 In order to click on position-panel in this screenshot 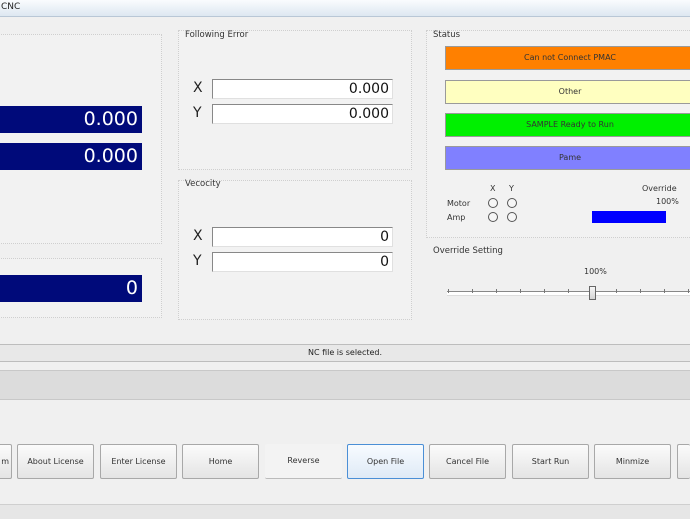, I will do `click(81, 139)`.